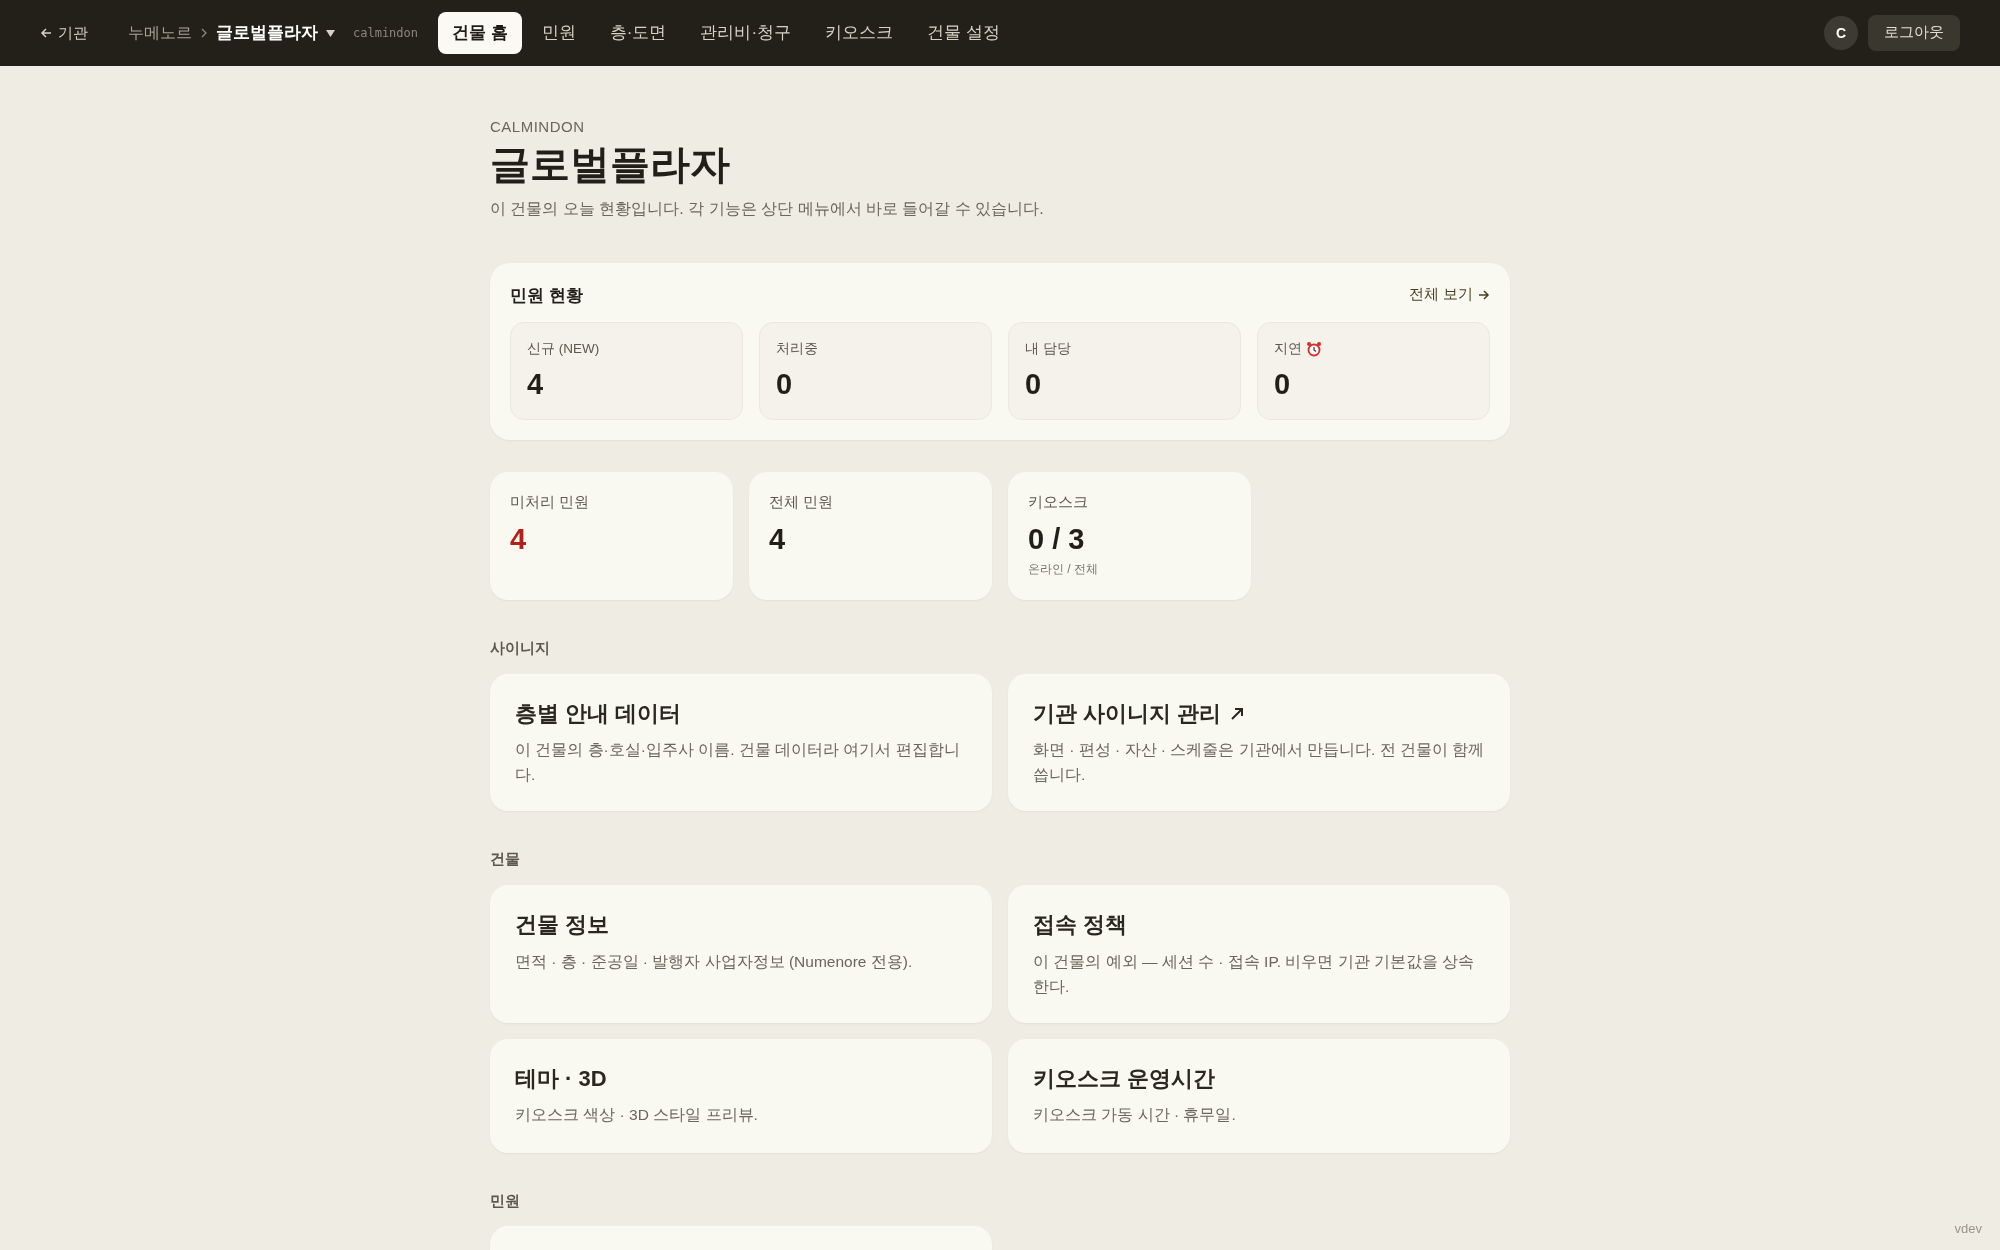 The height and width of the screenshot is (1250, 2000). Describe the element at coordinates (746, 33) in the screenshot. I see `nav-tab: 관리비·청구` at that location.